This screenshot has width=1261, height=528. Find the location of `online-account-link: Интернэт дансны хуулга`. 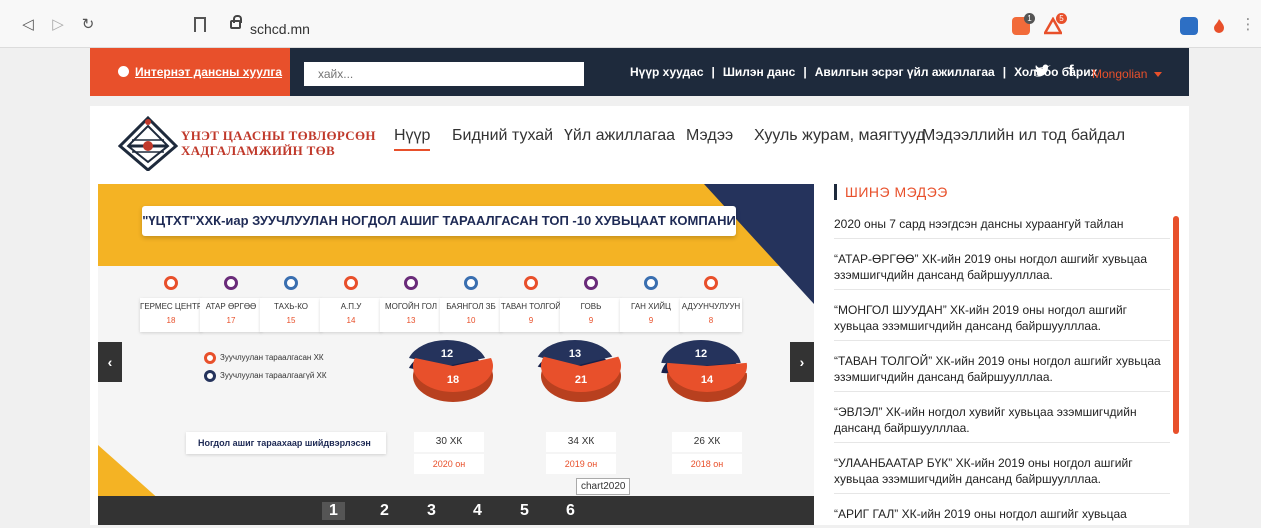

online-account-link: Интернэт дансны хуулга is located at coordinates (208, 72).